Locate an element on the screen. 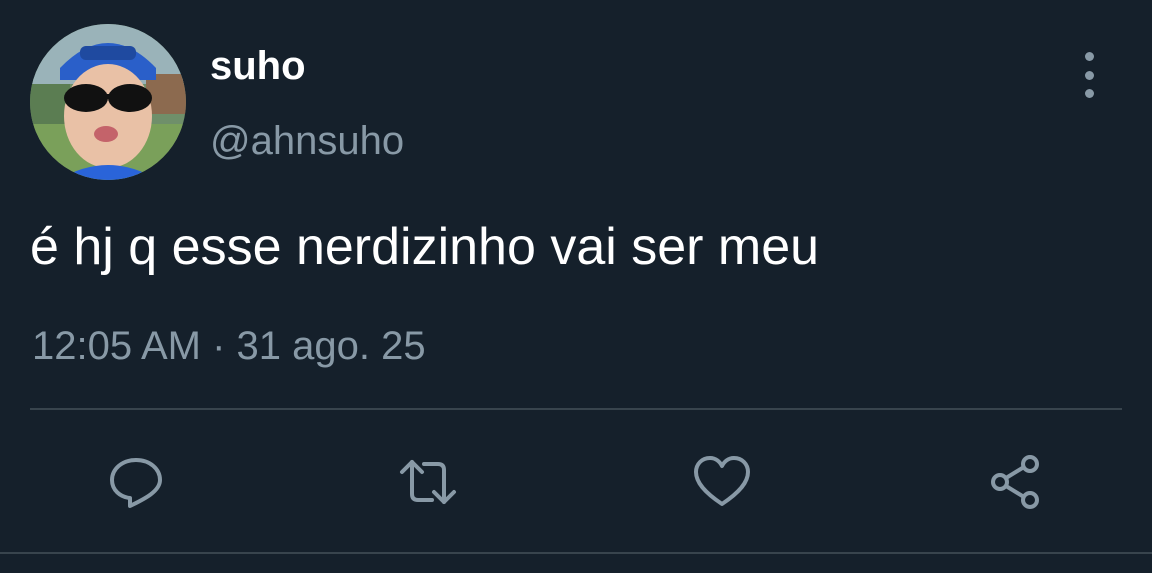  more-vertical-icon is located at coordinates (1089, 75).